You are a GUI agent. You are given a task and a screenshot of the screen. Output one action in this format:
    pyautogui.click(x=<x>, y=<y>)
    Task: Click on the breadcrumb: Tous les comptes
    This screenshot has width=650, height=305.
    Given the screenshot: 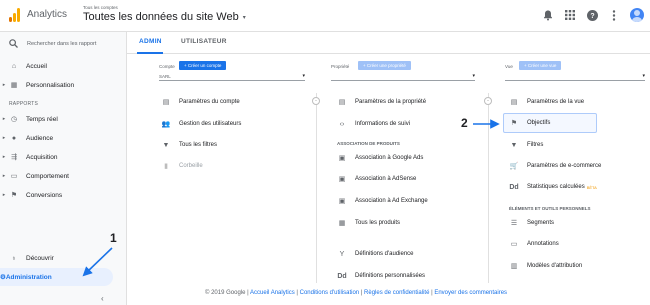 What is the action you would take?
    pyautogui.click(x=100, y=7)
    